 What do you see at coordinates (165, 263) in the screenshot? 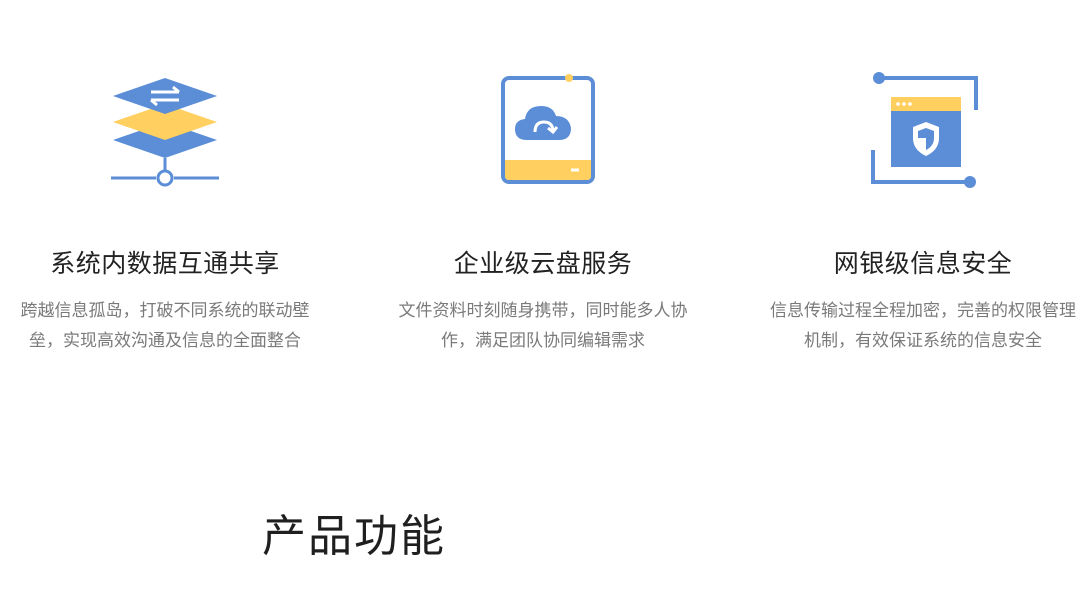
I see `feature-title: 系统内数据互通共享` at bounding box center [165, 263].